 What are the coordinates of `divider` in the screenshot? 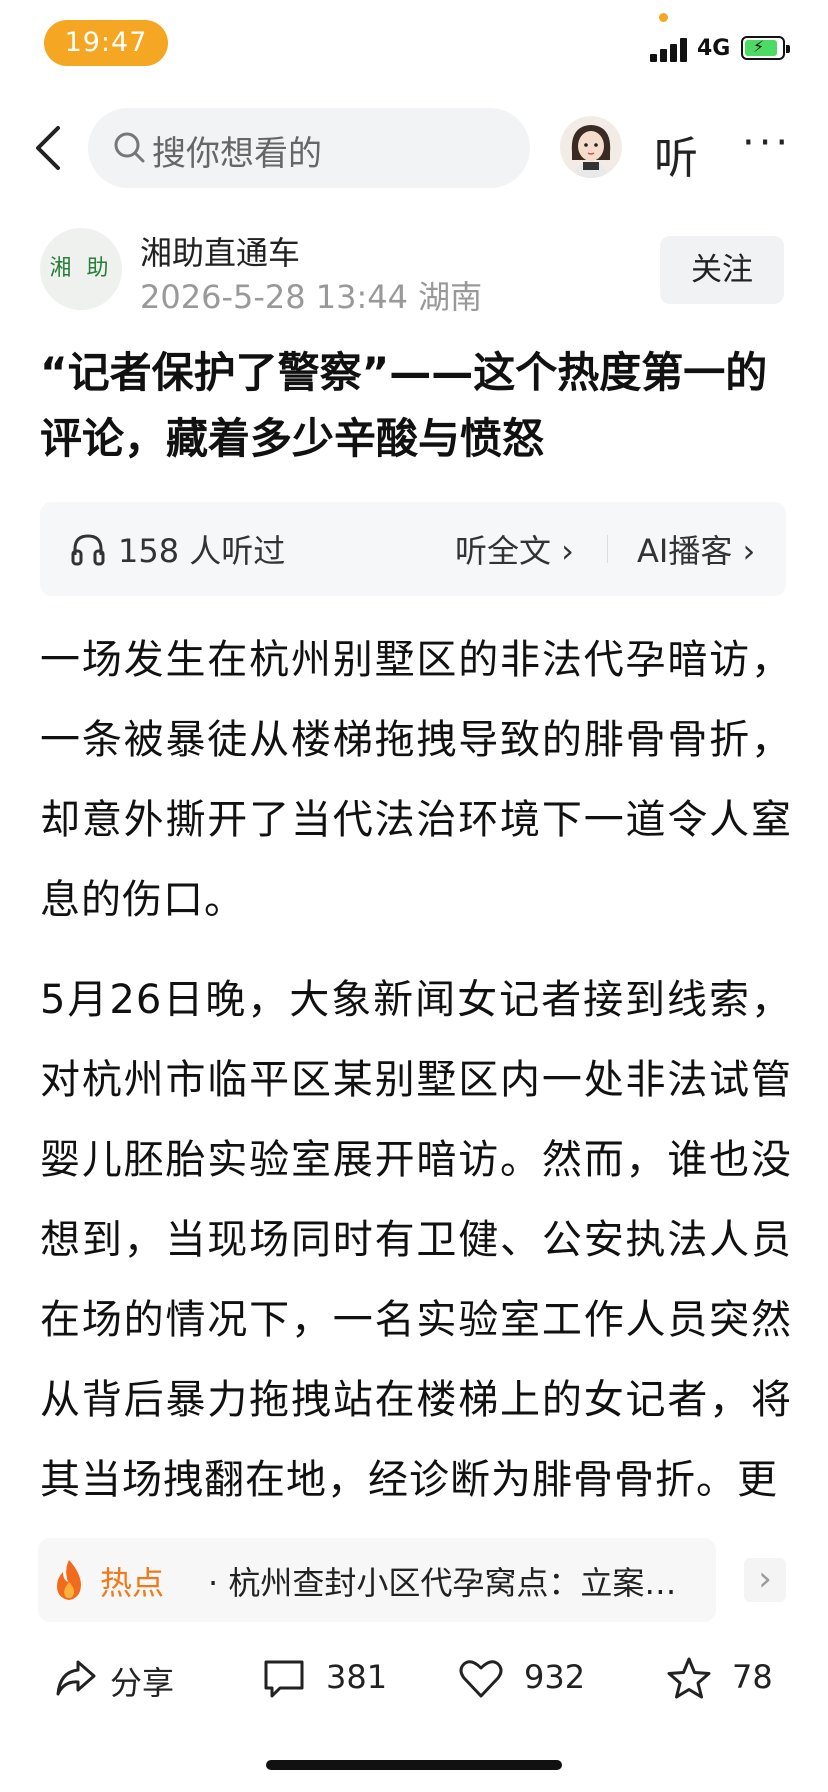 It's located at (607, 549).